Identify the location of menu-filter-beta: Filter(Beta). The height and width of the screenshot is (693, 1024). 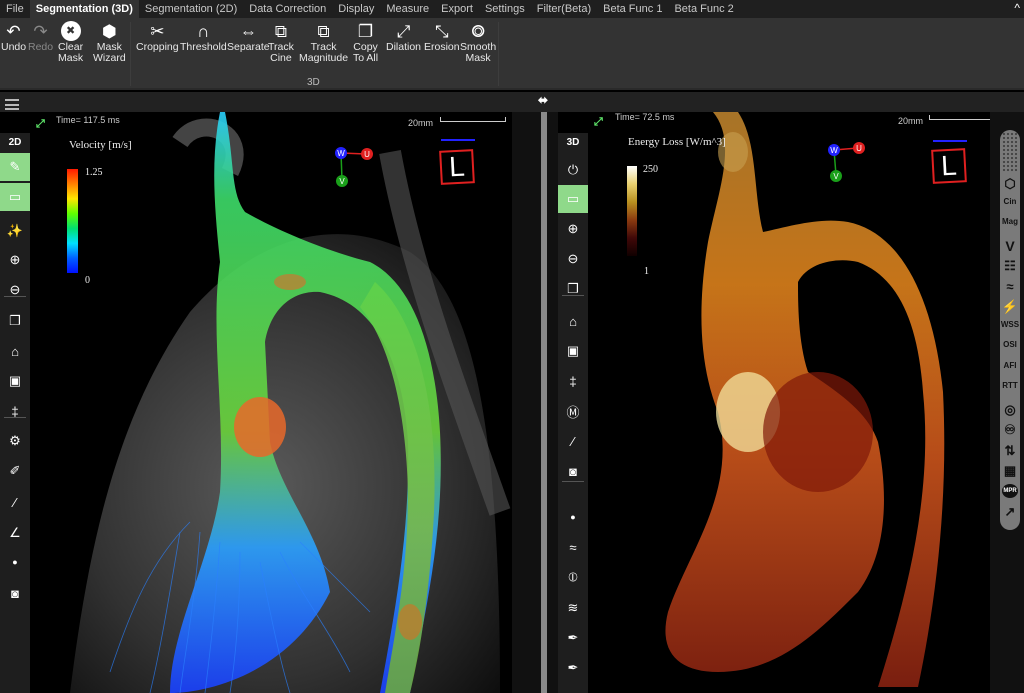
(564, 9).